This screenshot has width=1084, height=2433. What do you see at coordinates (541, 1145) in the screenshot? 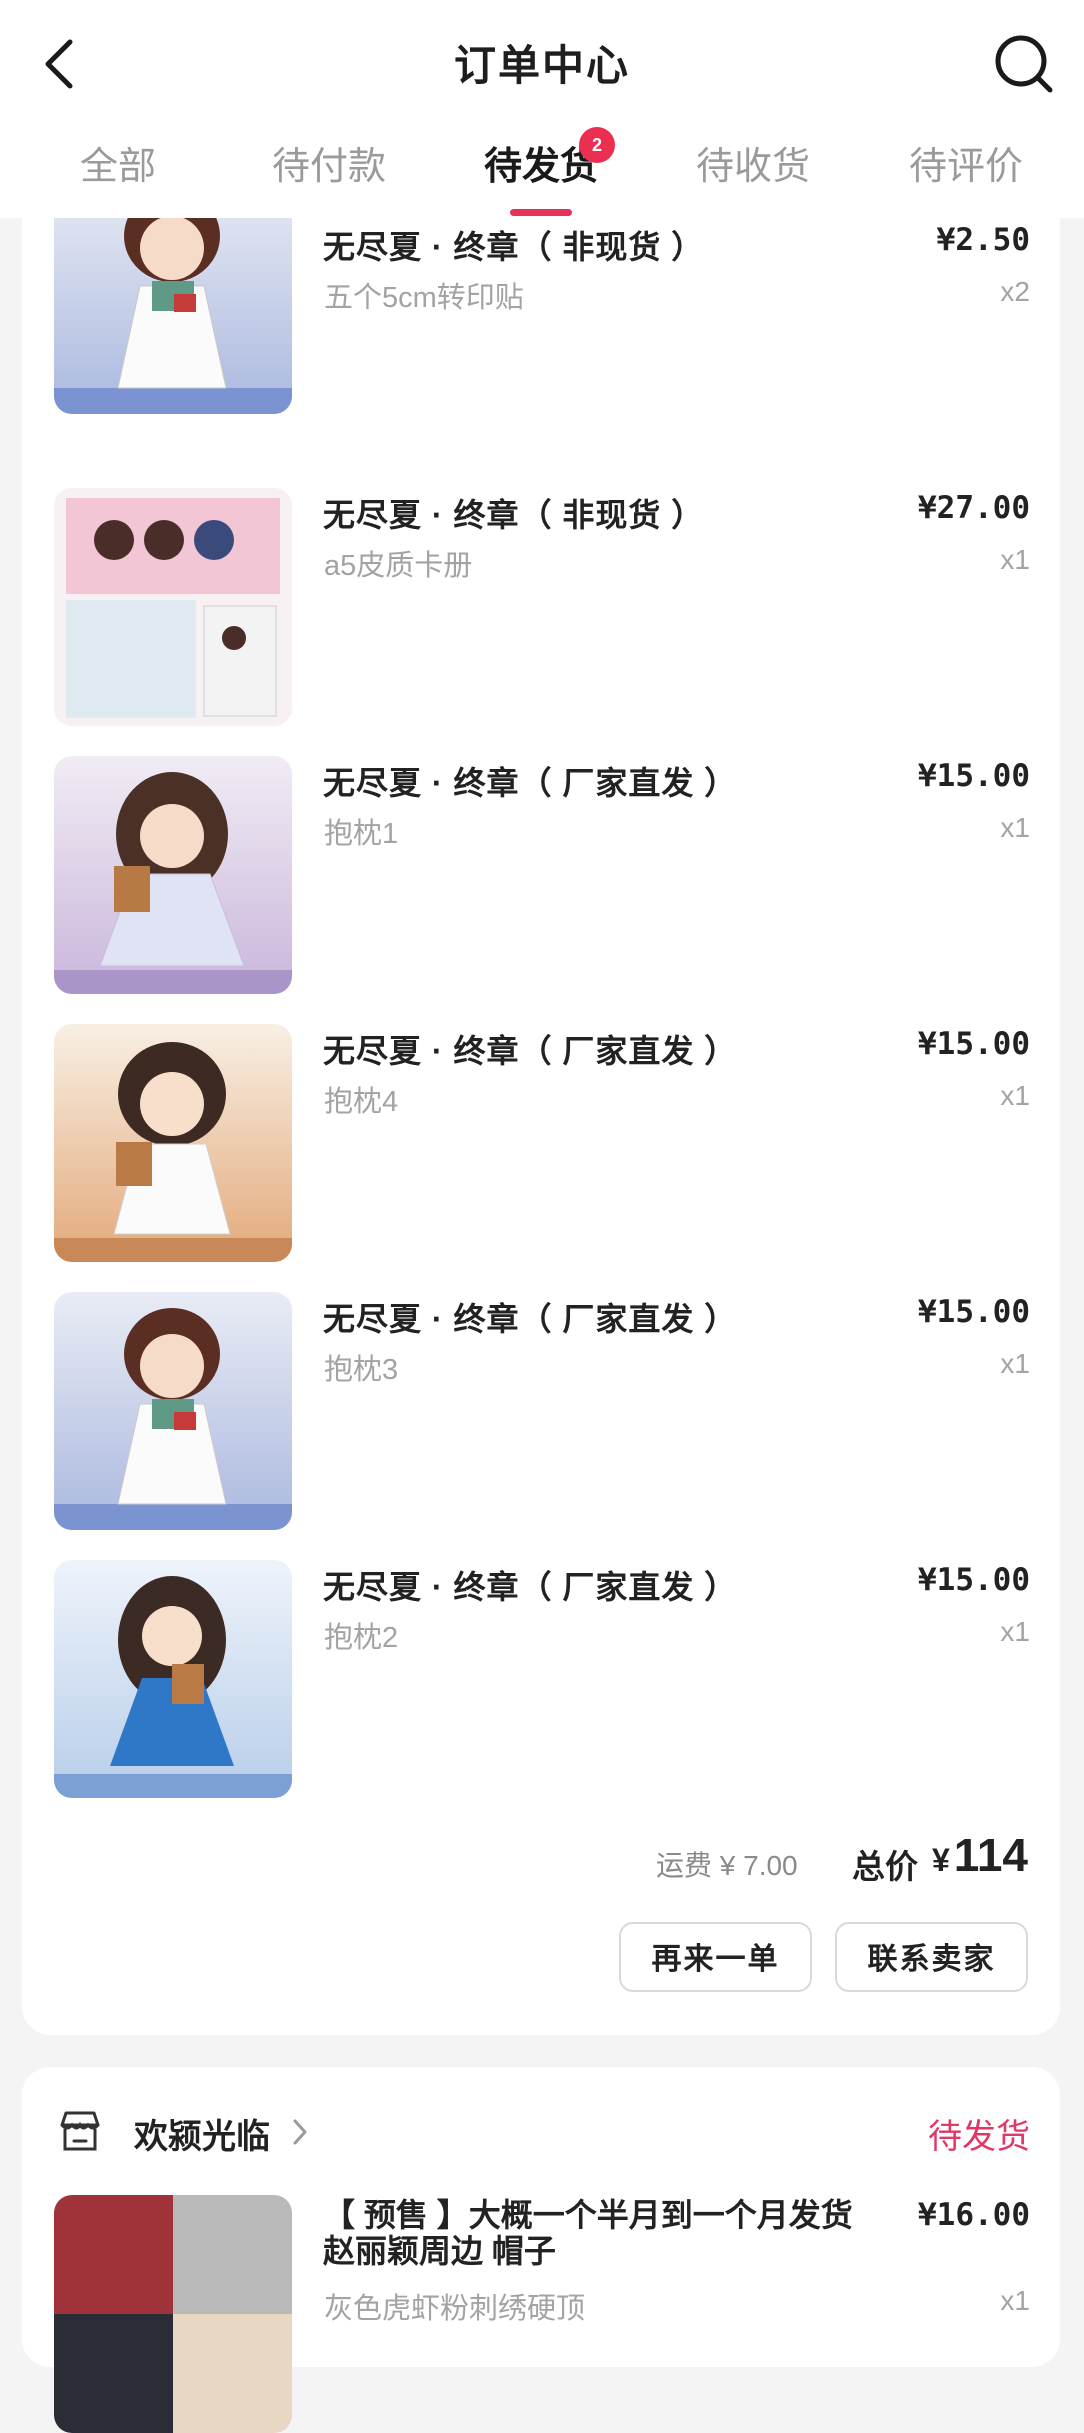
I see `list-item: 无尽夏 · 终章（ 厂家直发 ） 抱枕4 ¥15.00 x1` at bounding box center [541, 1145].